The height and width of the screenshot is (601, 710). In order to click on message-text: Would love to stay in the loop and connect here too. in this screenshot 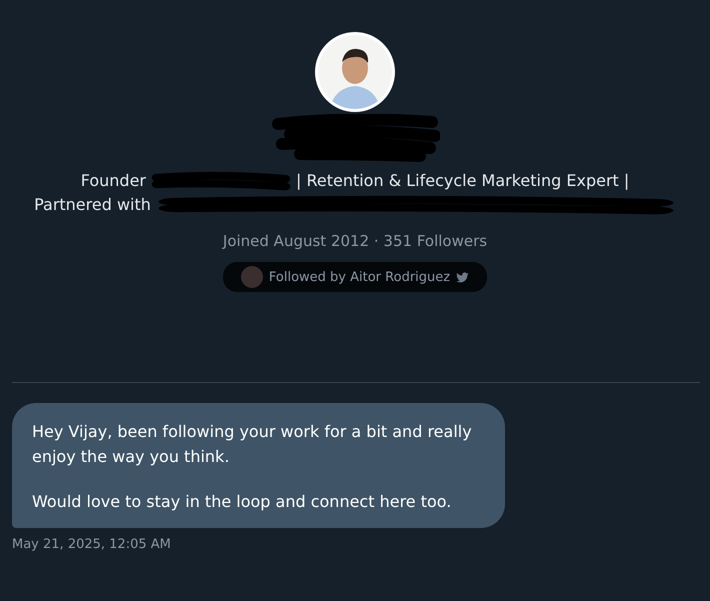, I will do `click(242, 502)`.